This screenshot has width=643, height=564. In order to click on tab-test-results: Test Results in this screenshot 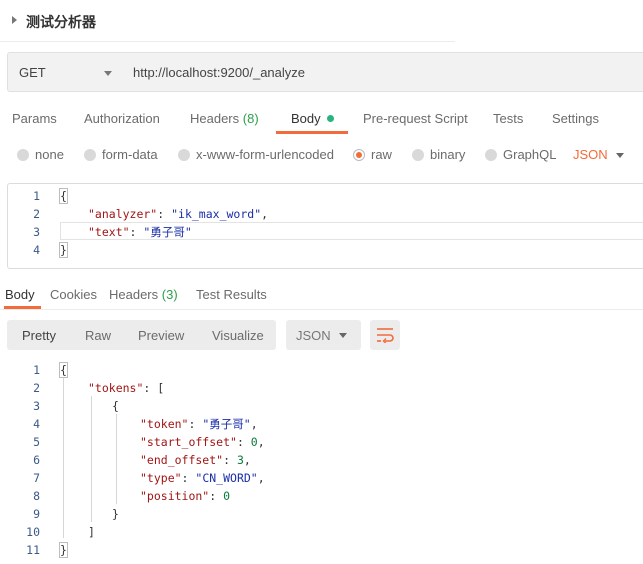, I will do `click(231, 294)`.